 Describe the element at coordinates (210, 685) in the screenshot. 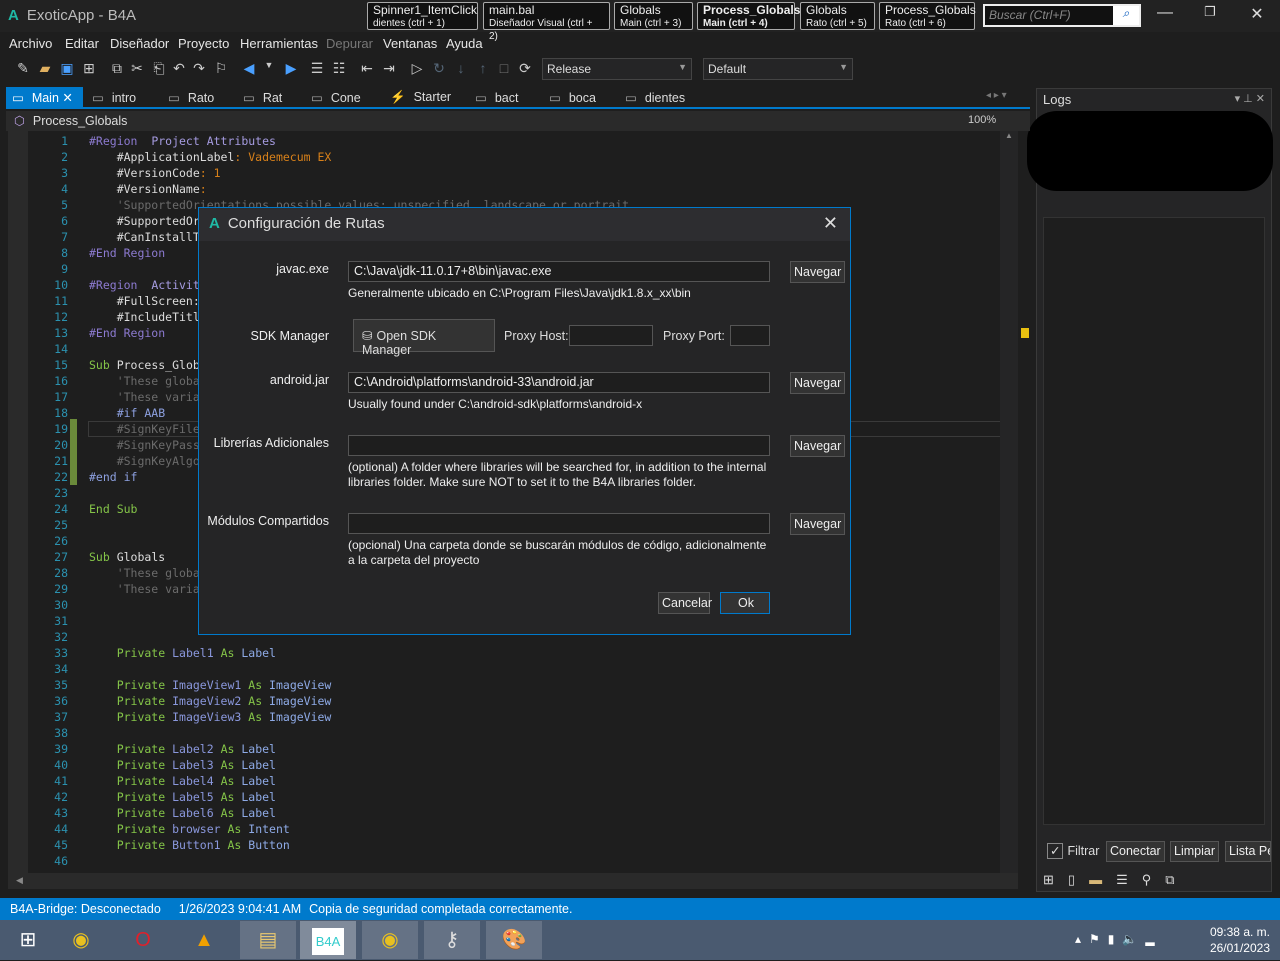

I see `code-line: Private ImageView1 As ImageView` at that location.